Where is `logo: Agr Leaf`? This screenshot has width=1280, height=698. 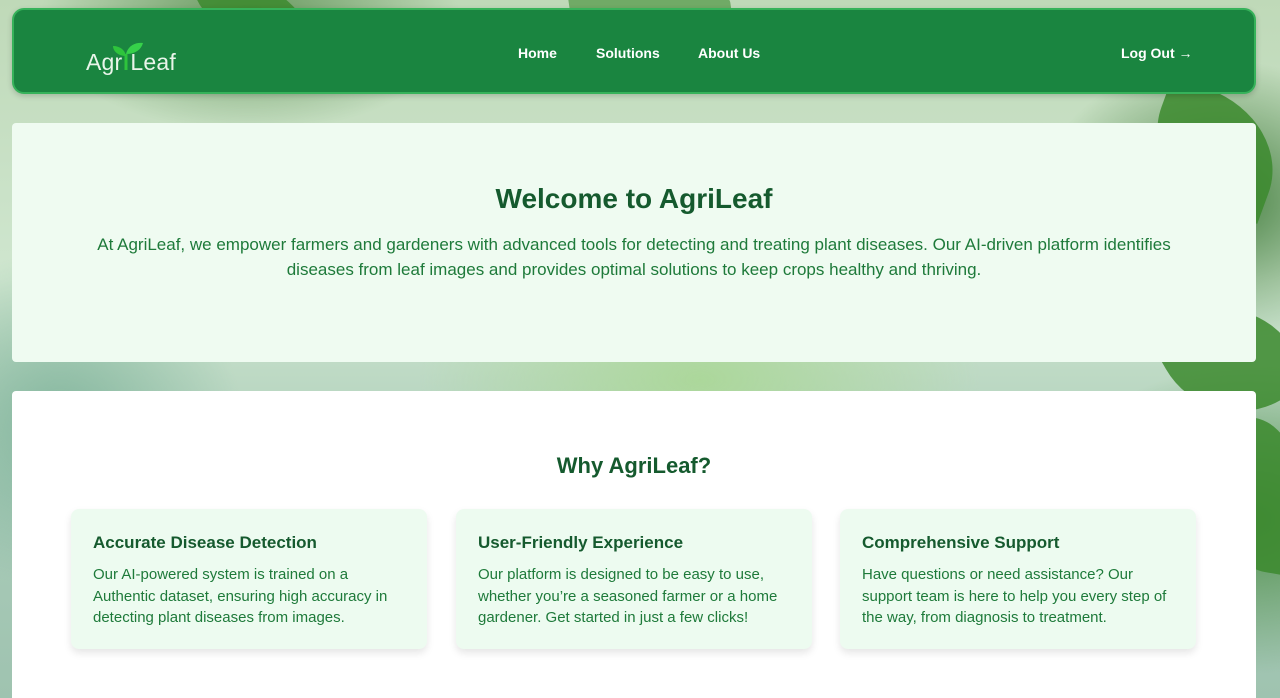 logo: Agr Leaf is located at coordinates (131, 56).